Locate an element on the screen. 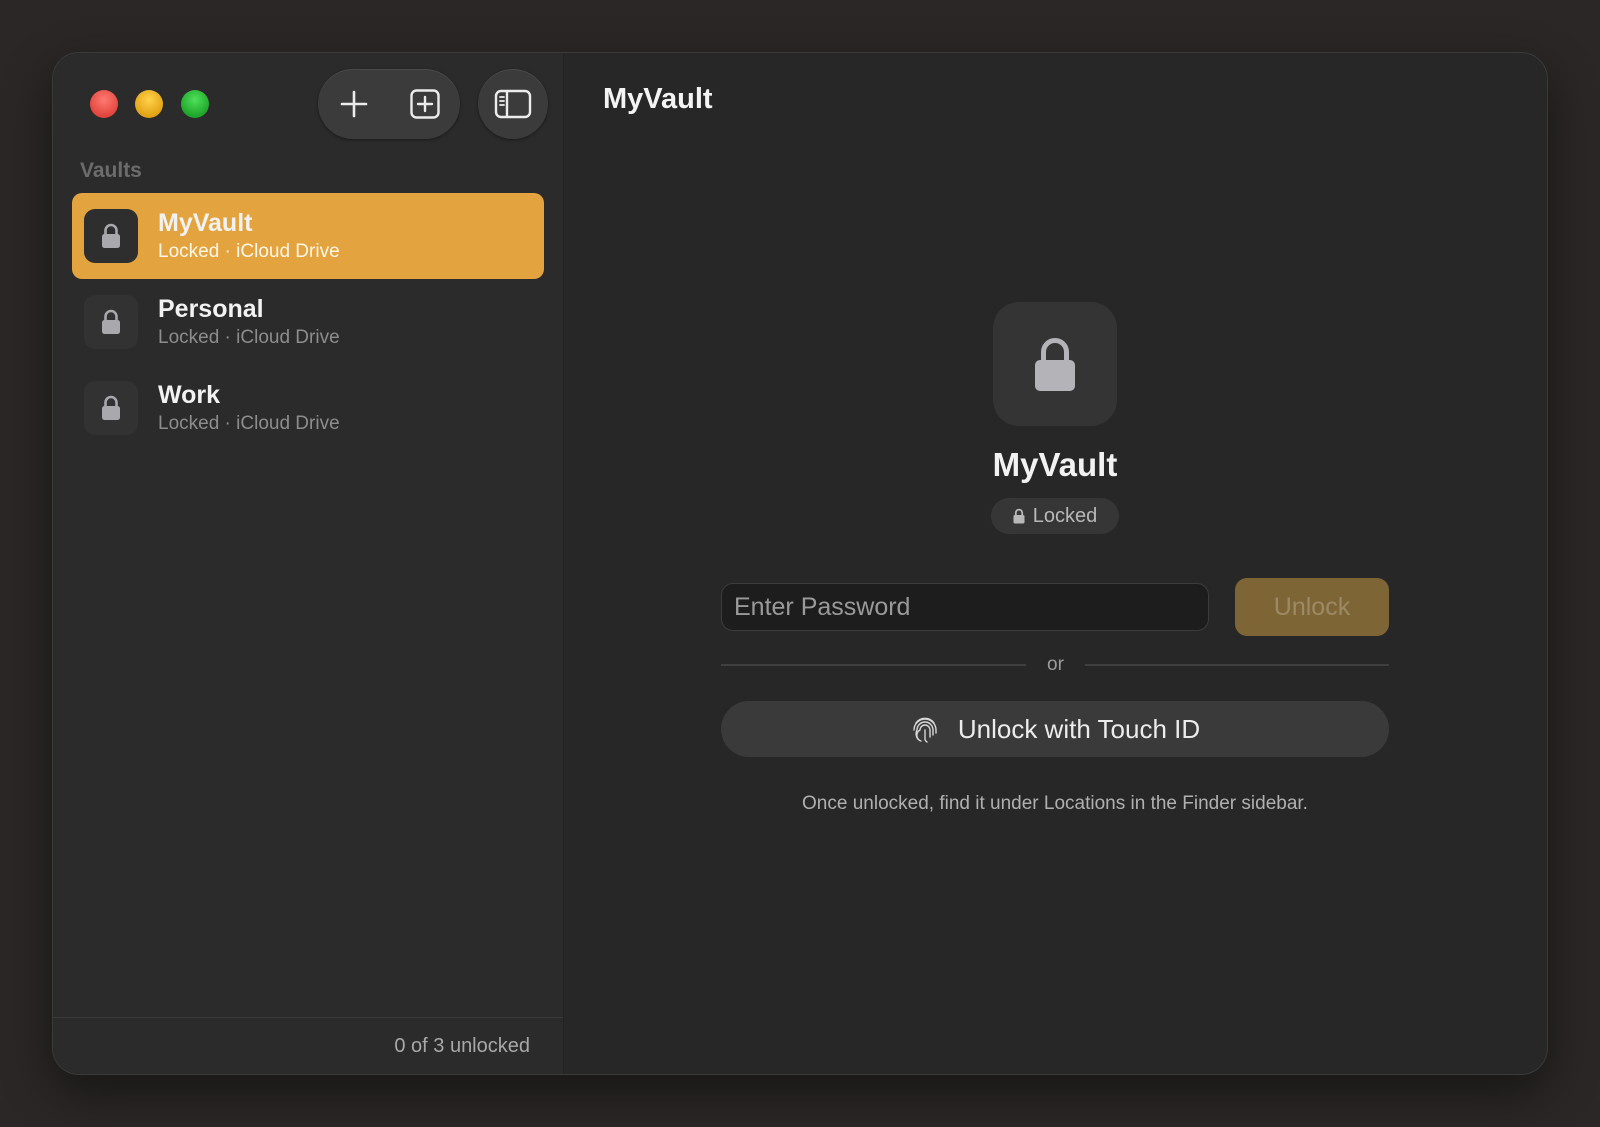 This screenshot has height=1127, width=1600. sidebar-footer: 0 of 3 unlocked is located at coordinates (308, 1045).